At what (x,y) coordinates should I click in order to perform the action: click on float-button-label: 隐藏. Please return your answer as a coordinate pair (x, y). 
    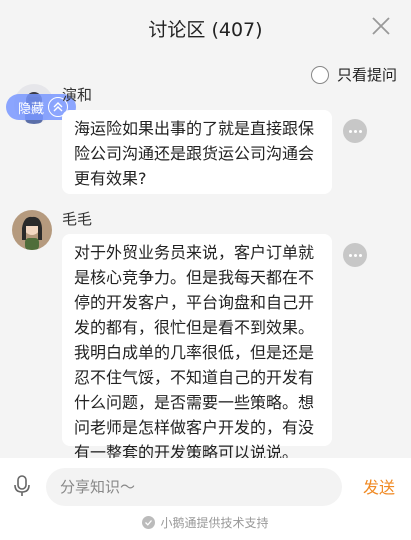
    Looking at the image, I should click on (31, 109).